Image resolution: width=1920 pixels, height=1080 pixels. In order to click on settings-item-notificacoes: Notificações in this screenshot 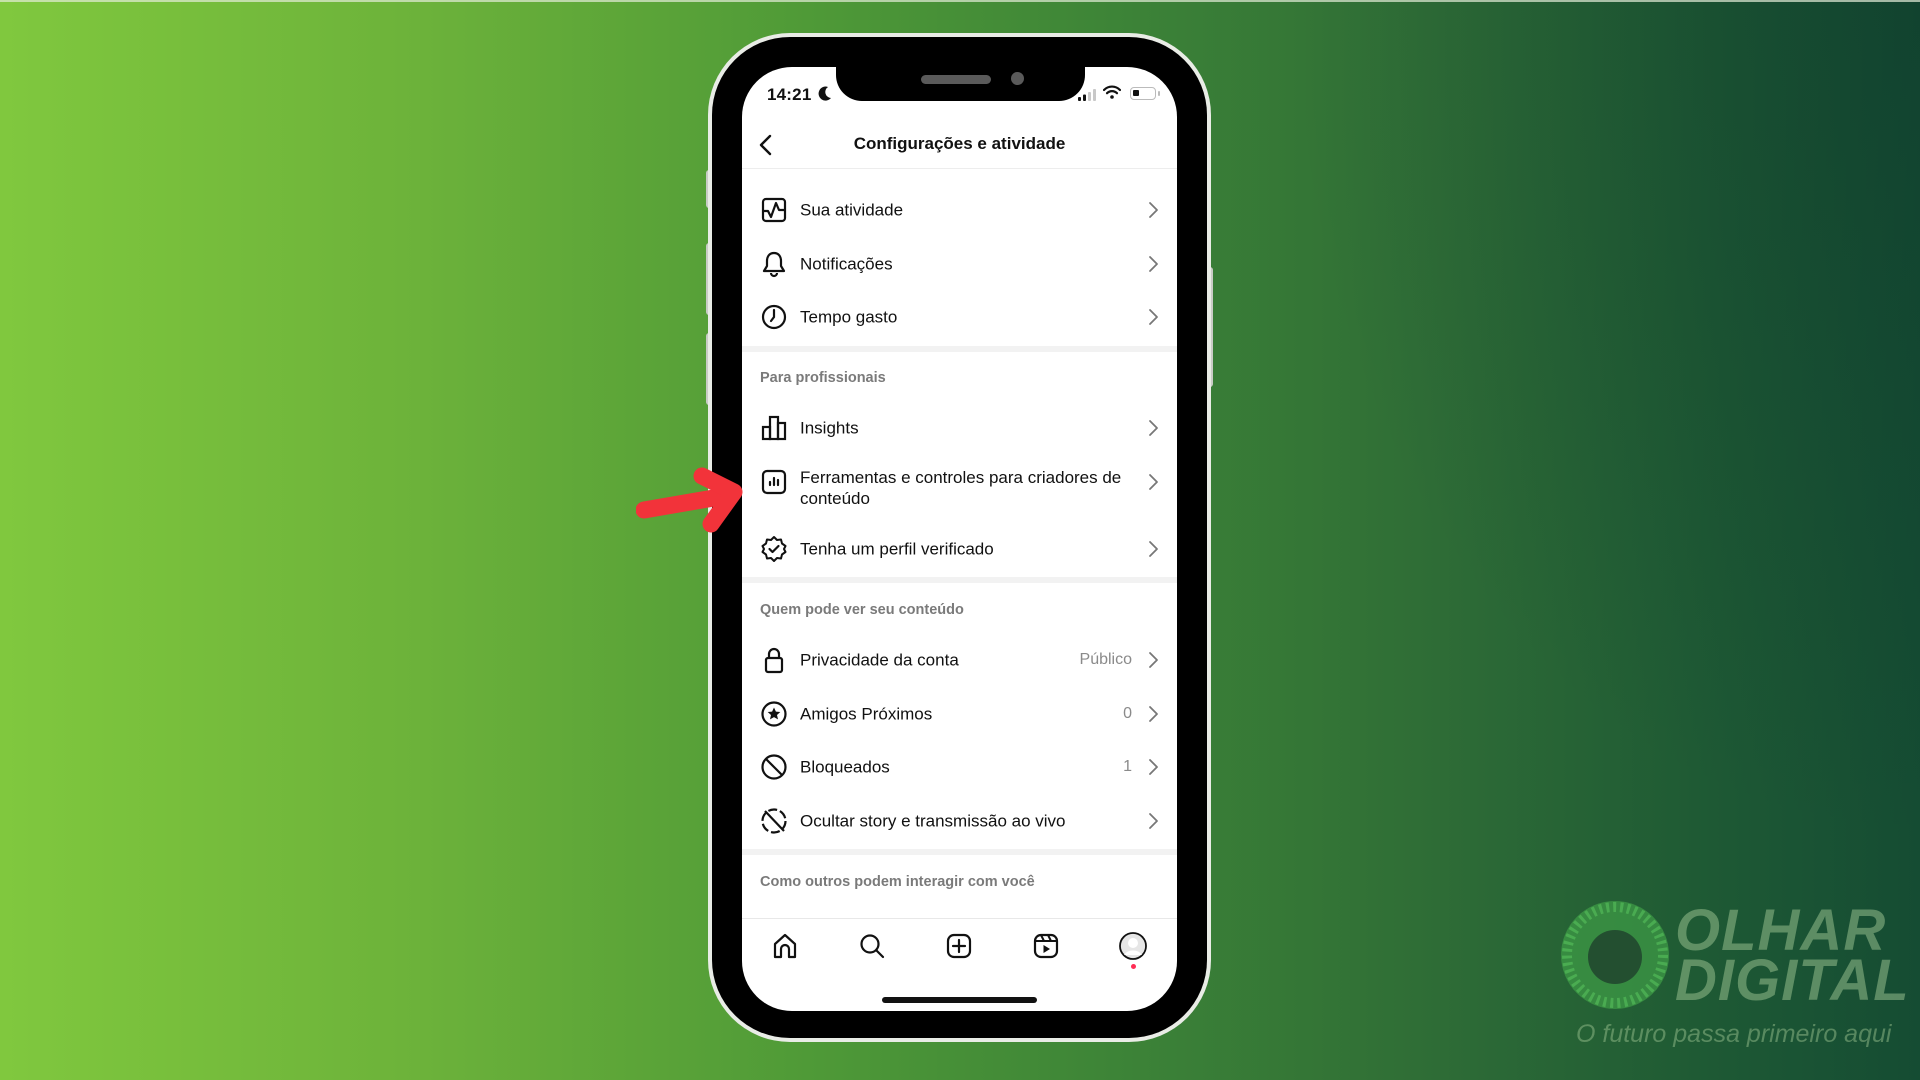, I will do `click(959, 264)`.